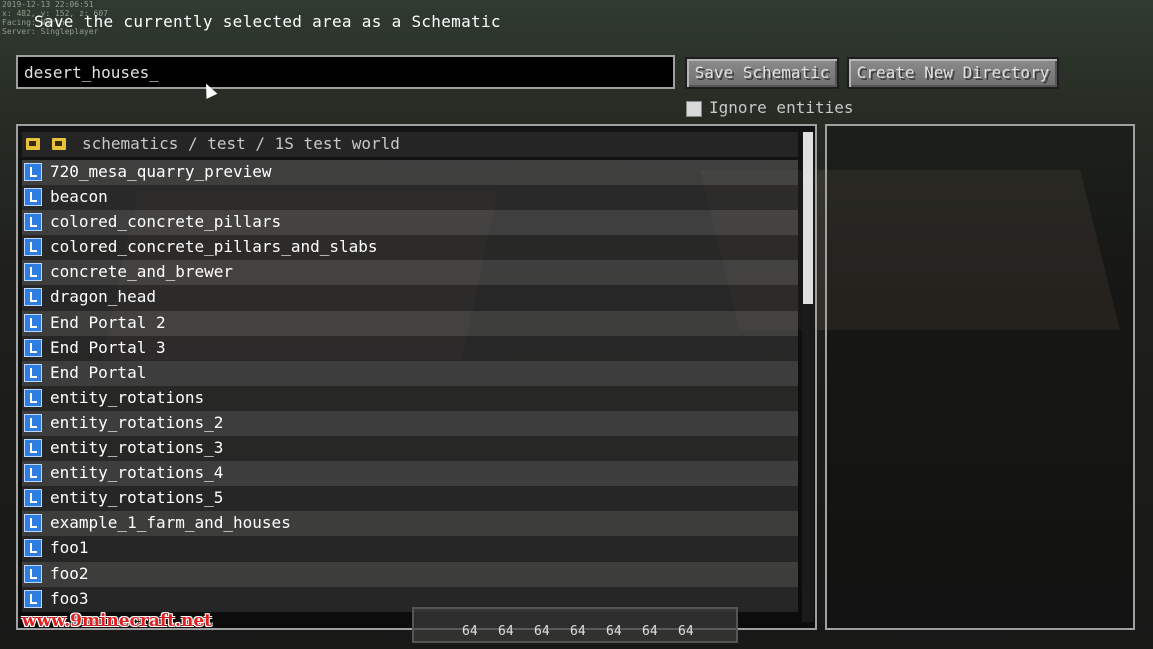 The height and width of the screenshot is (649, 1153). Describe the element at coordinates (69, 573) in the screenshot. I see `file-name: foo2` at that location.